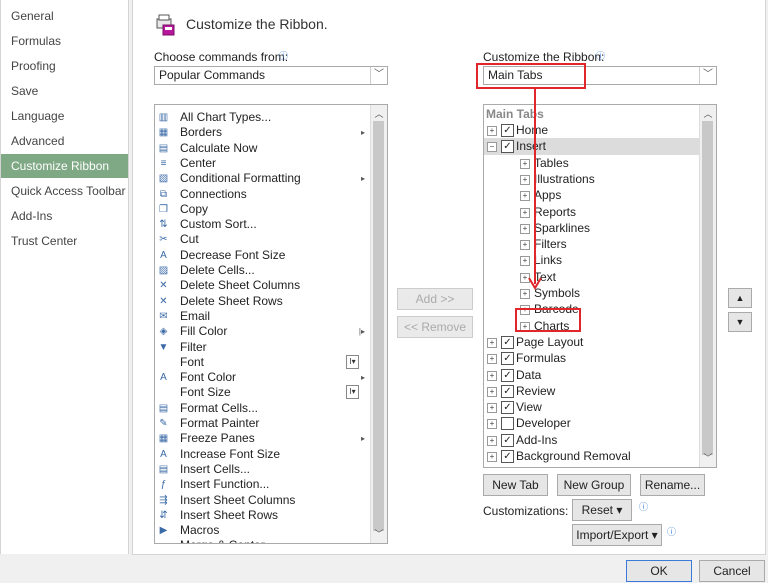 The width and height of the screenshot is (768, 583). What do you see at coordinates (592, 407) in the screenshot?
I see `tree-item-view: + ✓ View` at bounding box center [592, 407].